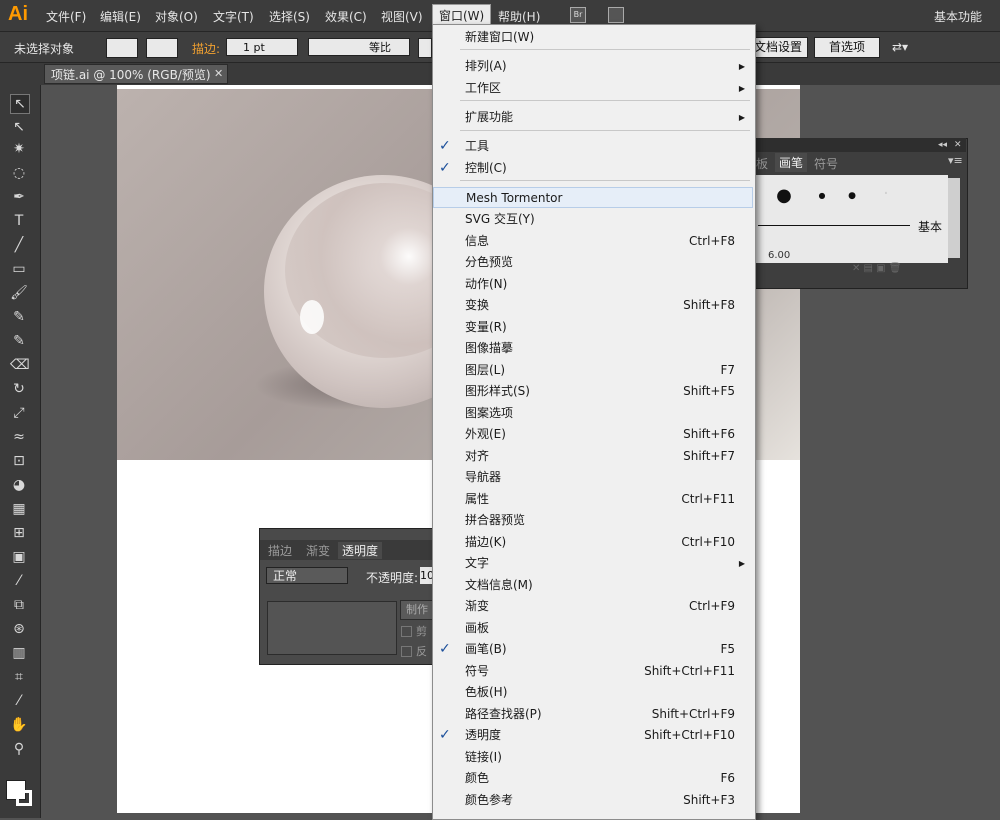 The width and height of the screenshot is (1000, 820). What do you see at coordinates (886, 196) in the screenshot?
I see `brush-dot-faint-icon: ˈ` at bounding box center [886, 196].